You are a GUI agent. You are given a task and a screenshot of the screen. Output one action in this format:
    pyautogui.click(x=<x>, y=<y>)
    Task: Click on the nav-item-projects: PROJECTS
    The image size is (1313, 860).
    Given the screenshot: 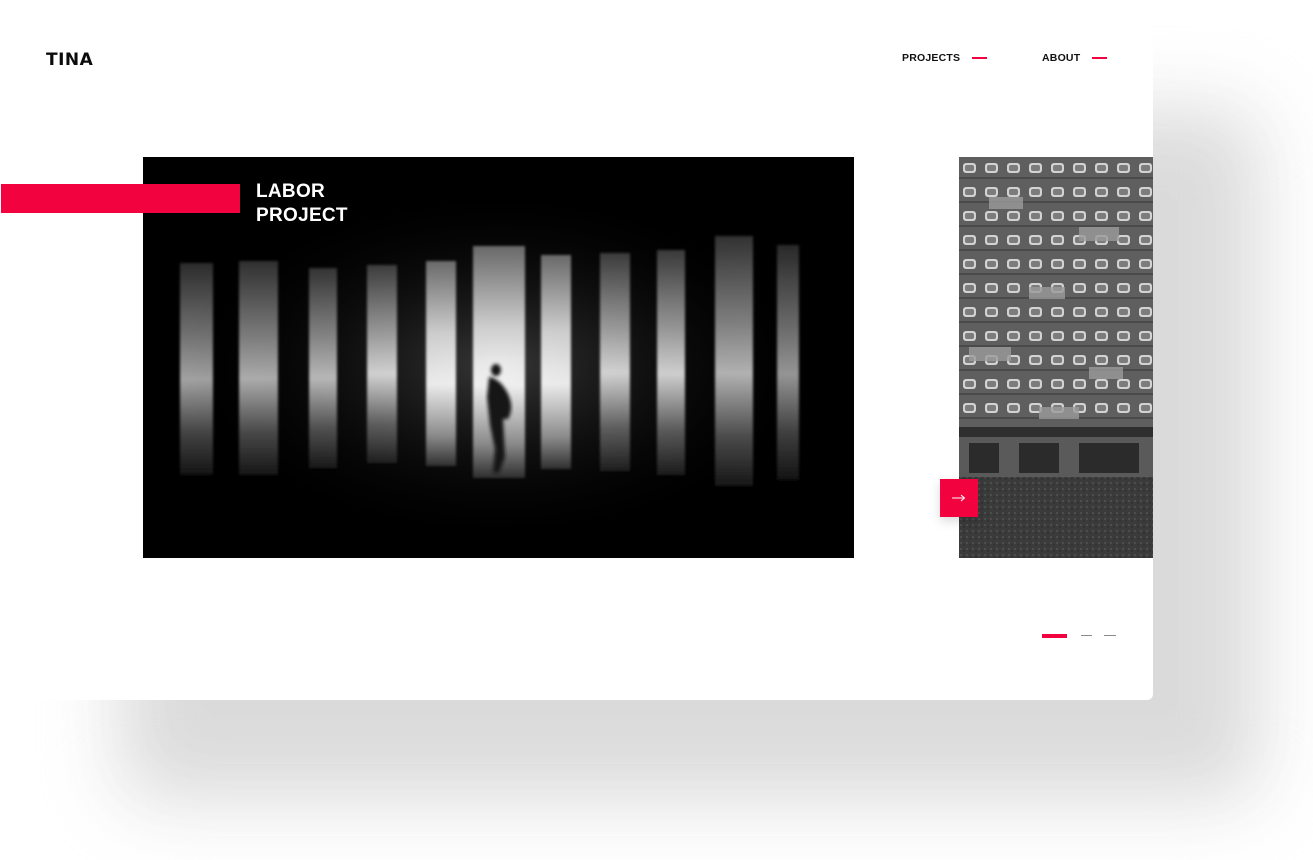 What is the action you would take?
    pyautogui.click(x=945, y=58)
    